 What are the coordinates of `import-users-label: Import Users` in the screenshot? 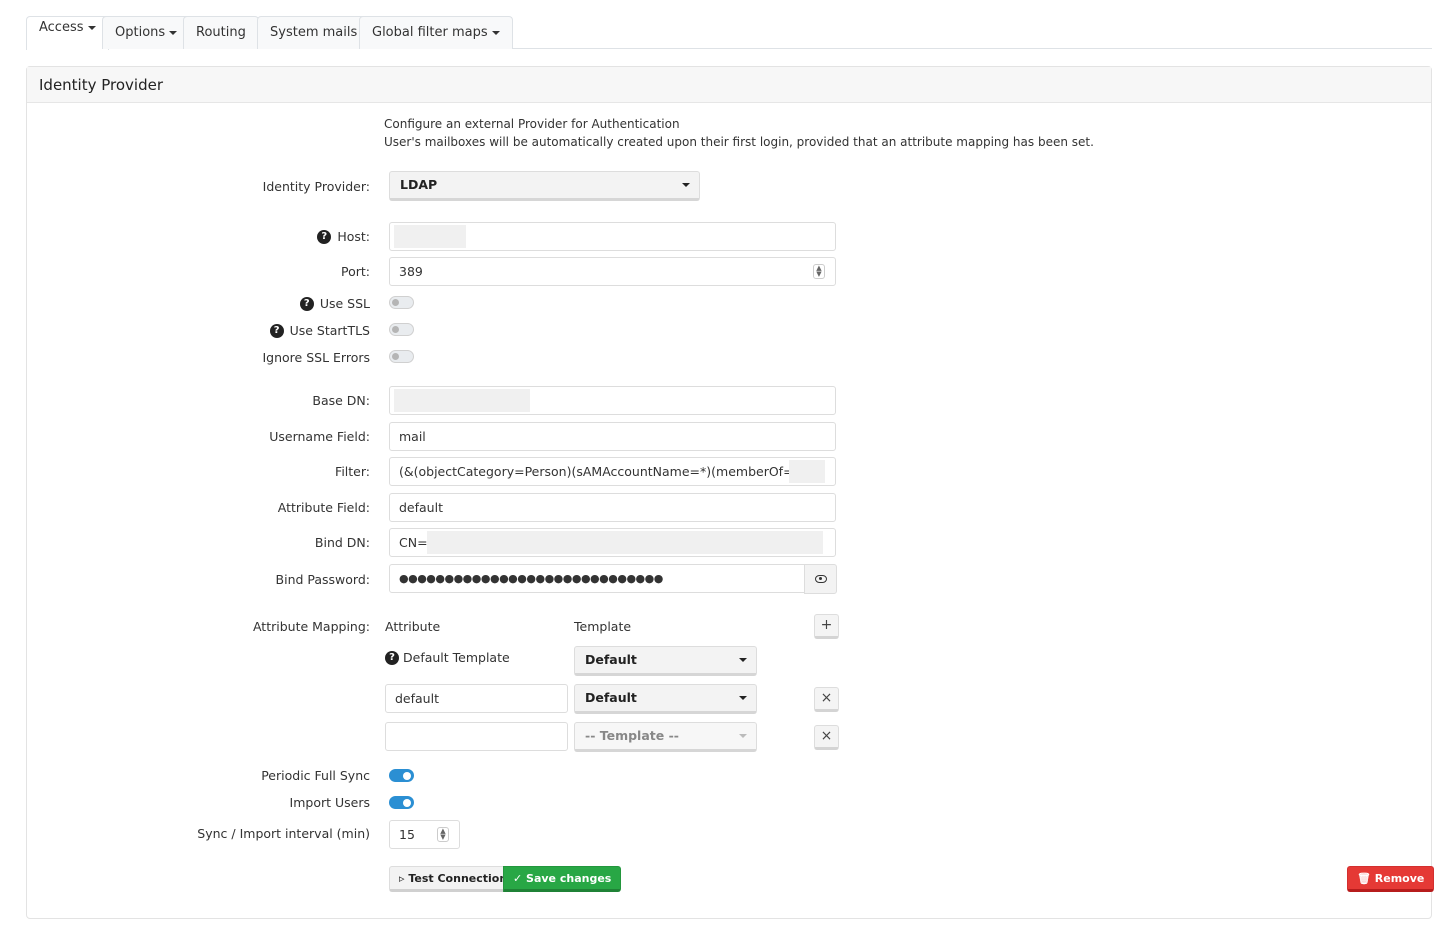 It's located at (330, 802).